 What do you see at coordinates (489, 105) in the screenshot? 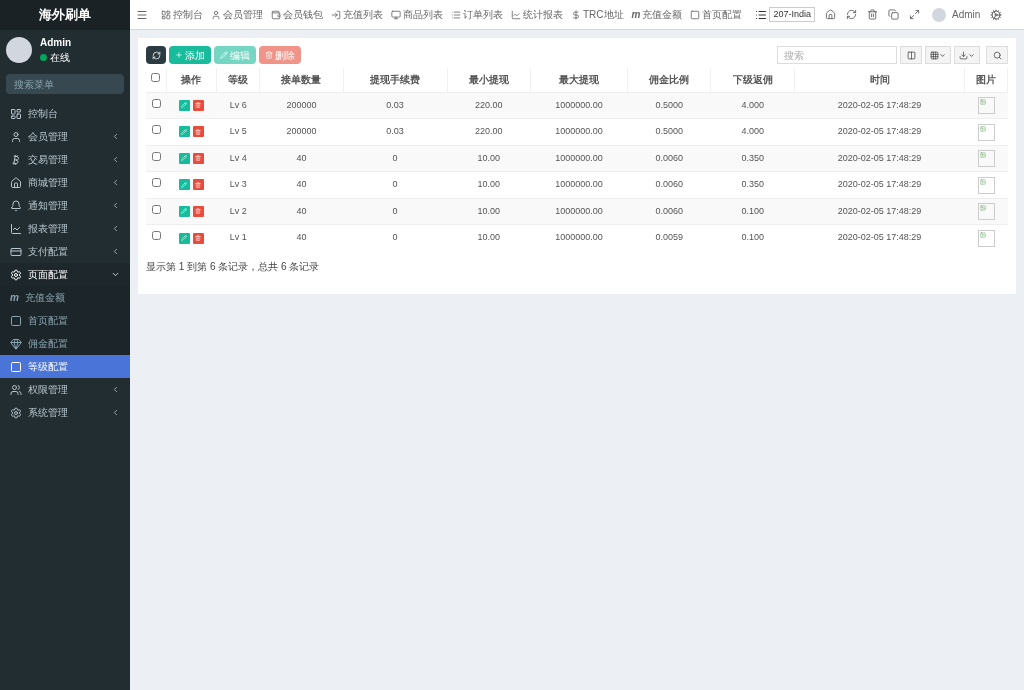
I see `table-cell: 220.00` at bounding box center [489, 105].